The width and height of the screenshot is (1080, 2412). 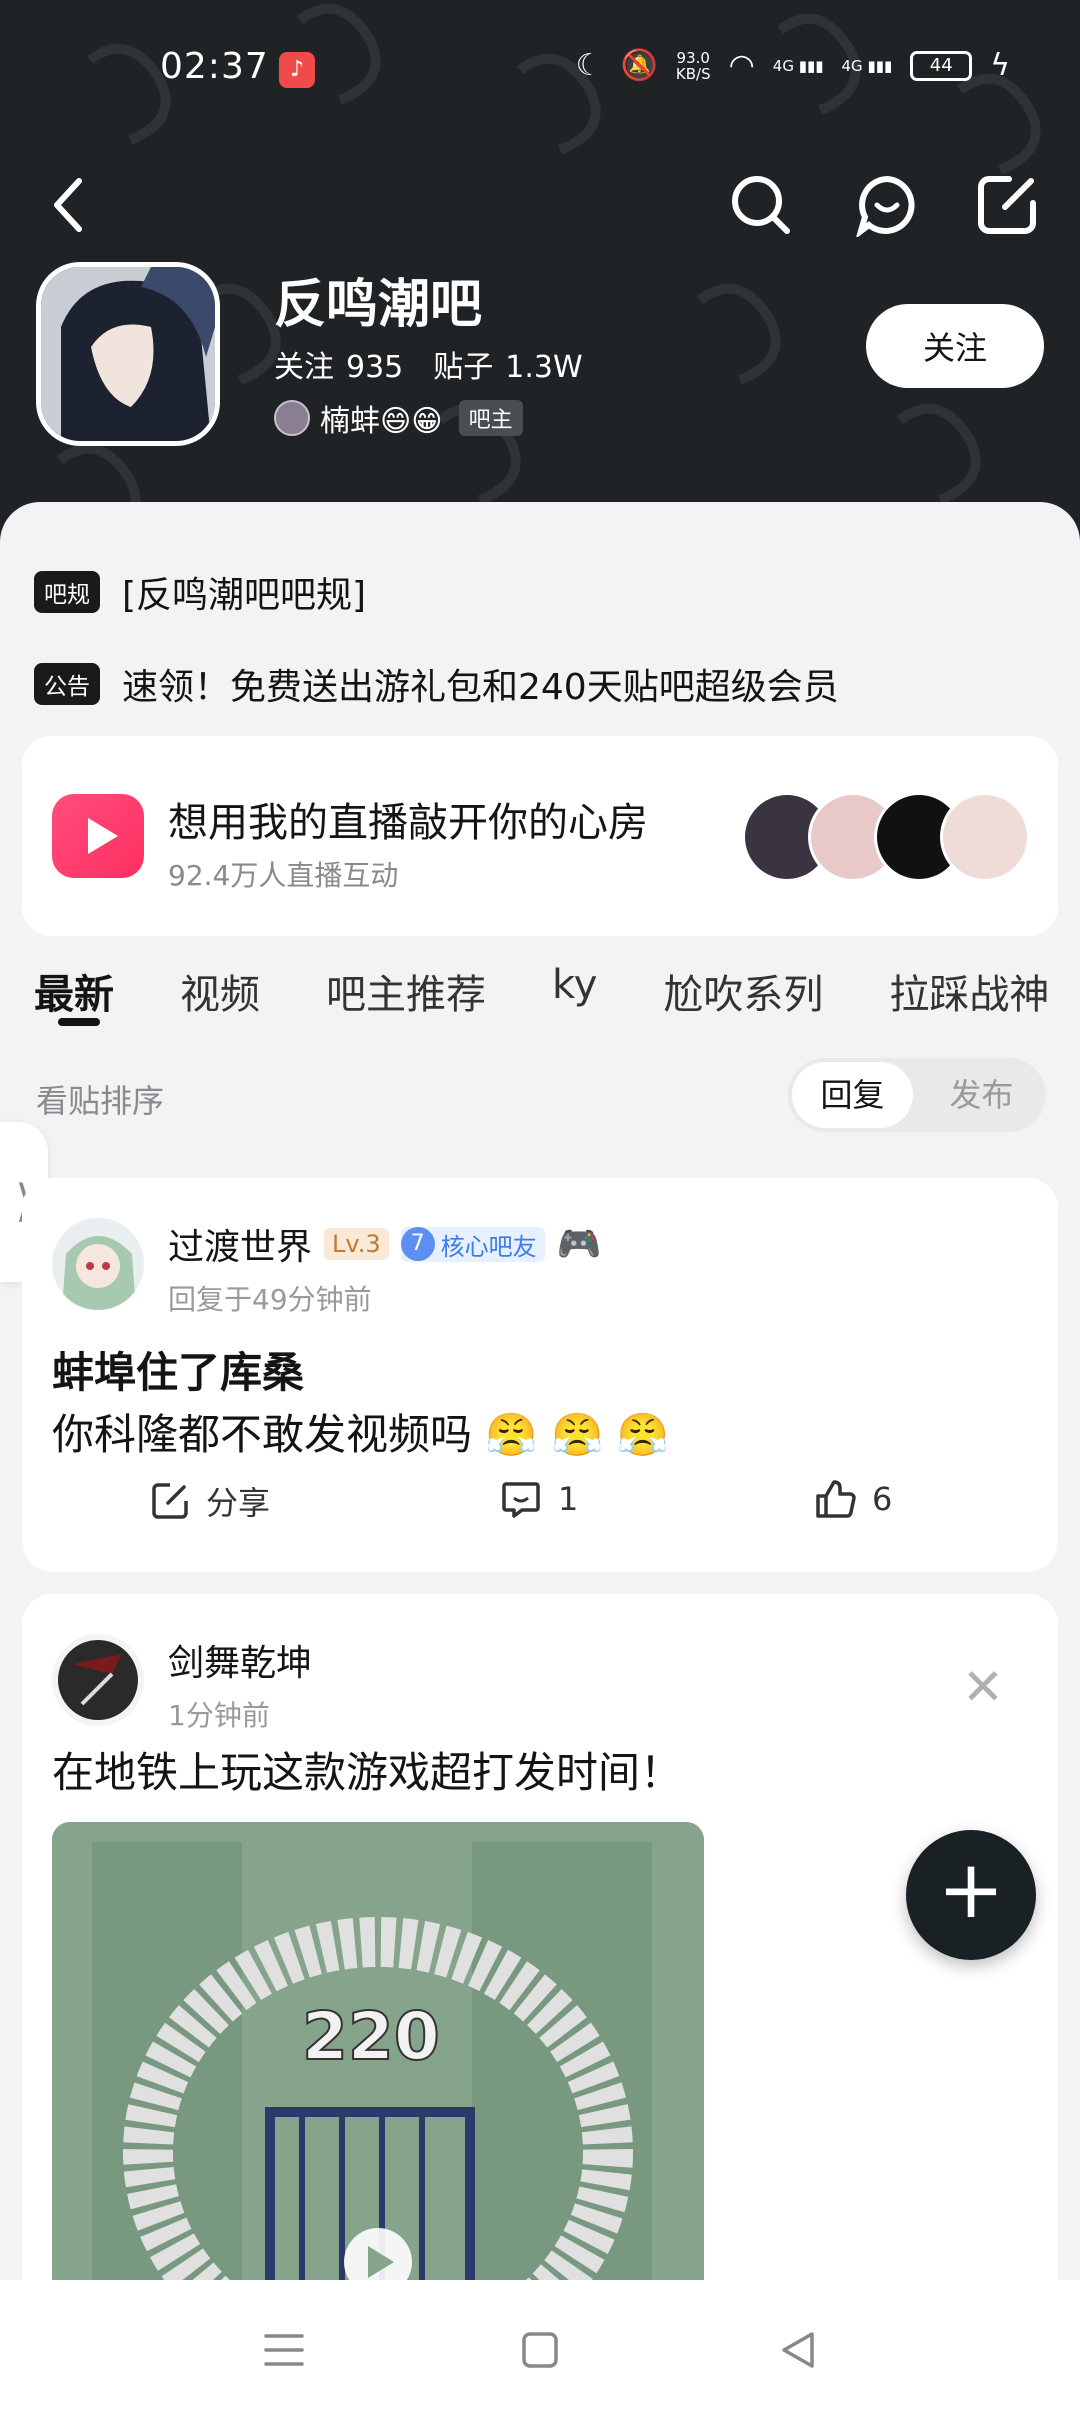 I want to click on rules-tag: 吧规, so click(x=67, y=592).